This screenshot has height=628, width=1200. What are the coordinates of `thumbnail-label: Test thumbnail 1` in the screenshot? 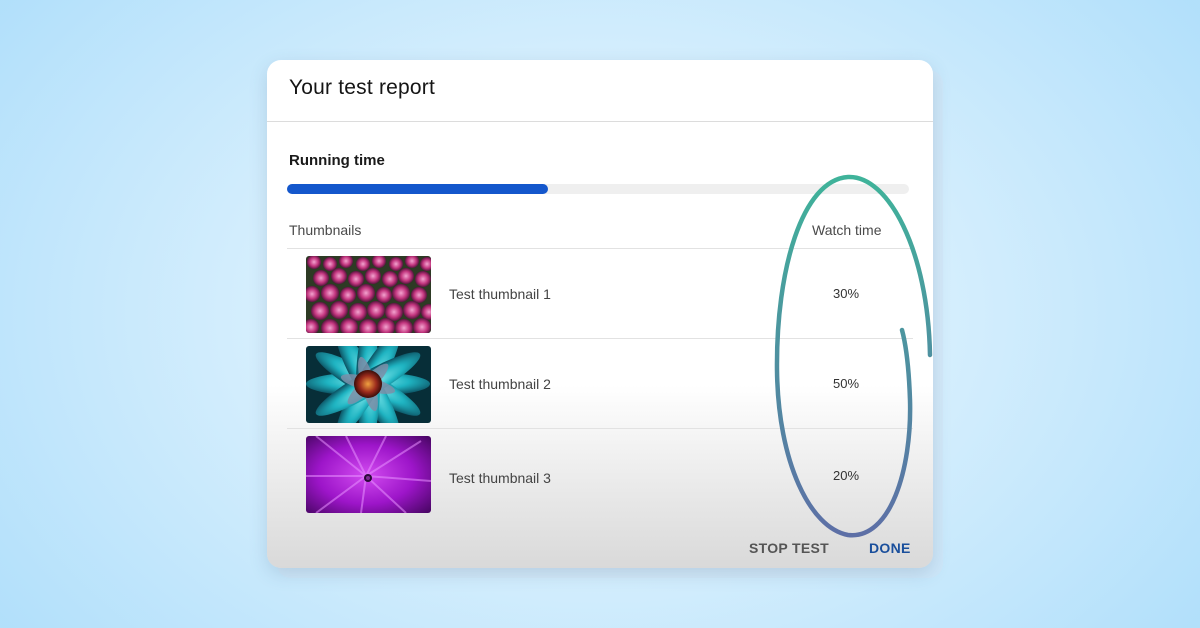 It's located at (500, 294).